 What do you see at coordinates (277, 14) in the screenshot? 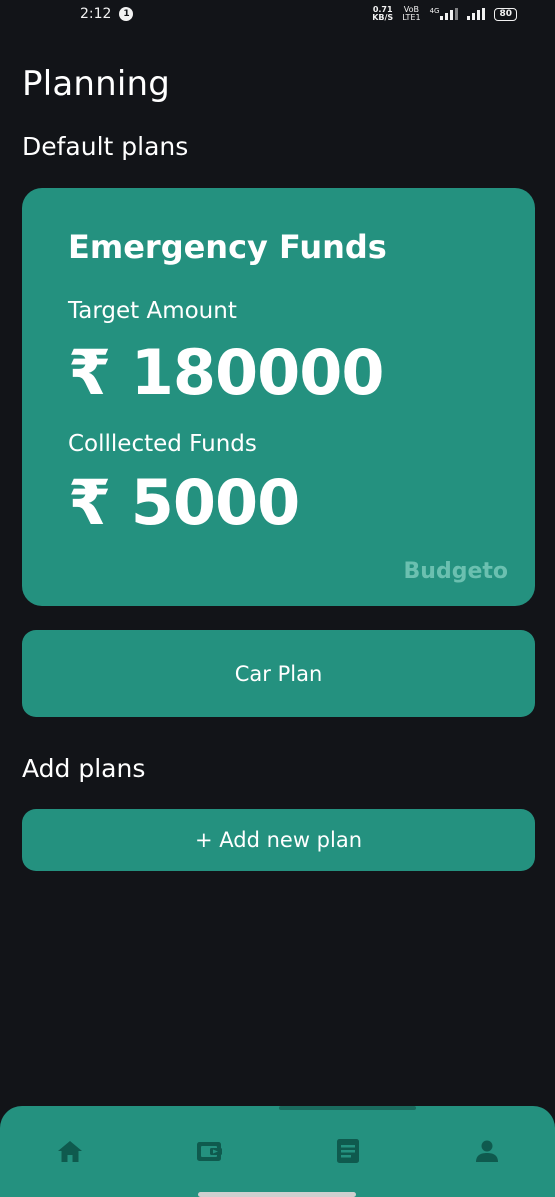
I see `status-bar: 2:12 1 0.71 KB/S VoB LTE1 4G 80` at bounding box center [277, 14].